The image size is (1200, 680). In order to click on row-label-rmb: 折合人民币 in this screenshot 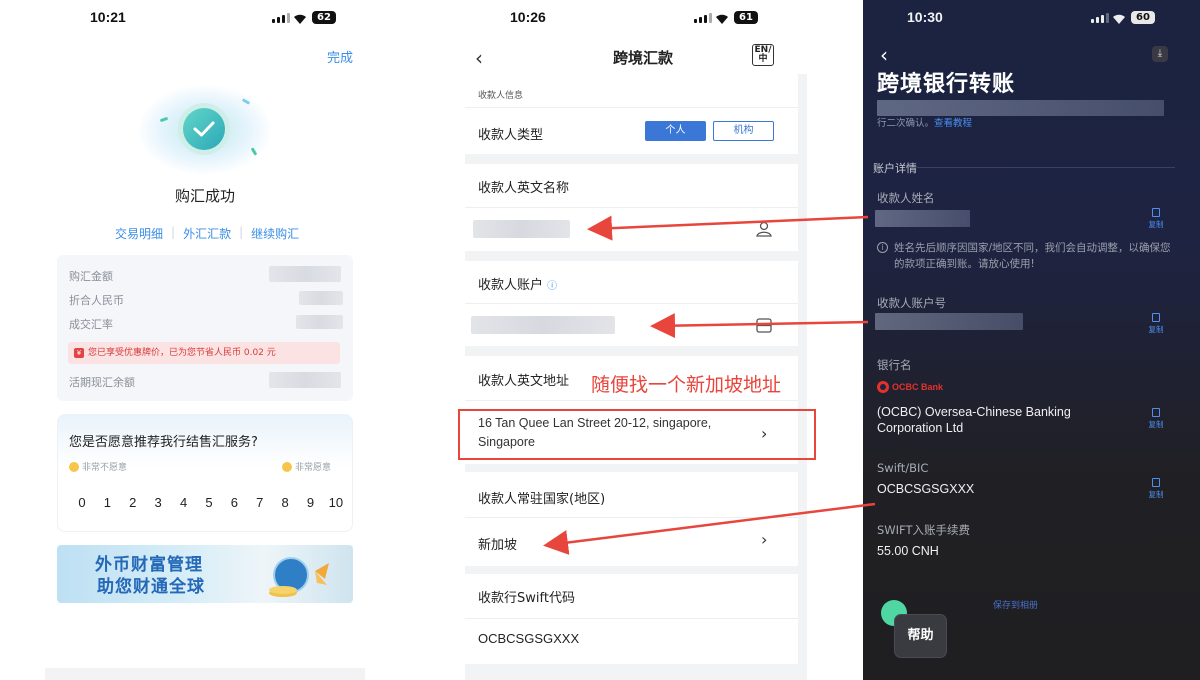, I will do `click(96, 300)`.